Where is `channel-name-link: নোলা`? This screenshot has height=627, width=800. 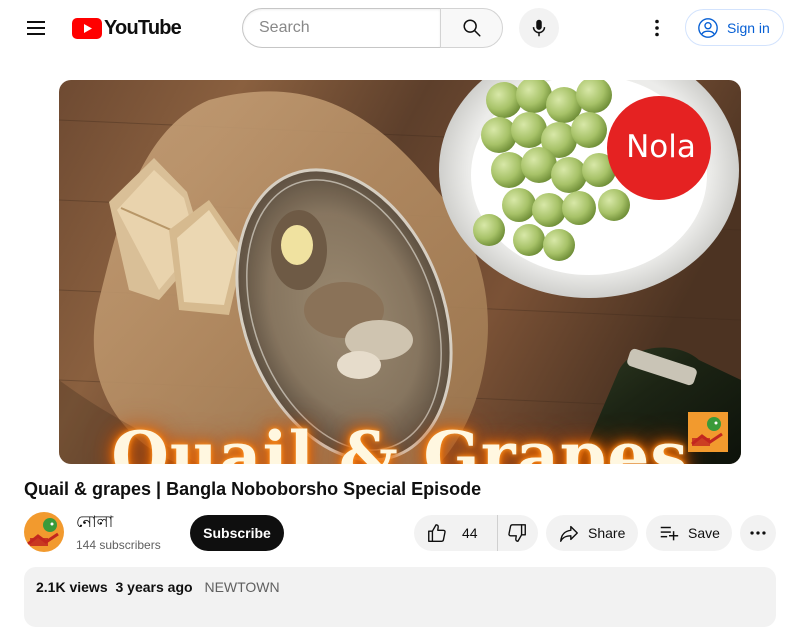 channel-name-link: নোলা is located at coordinates (136, 522).